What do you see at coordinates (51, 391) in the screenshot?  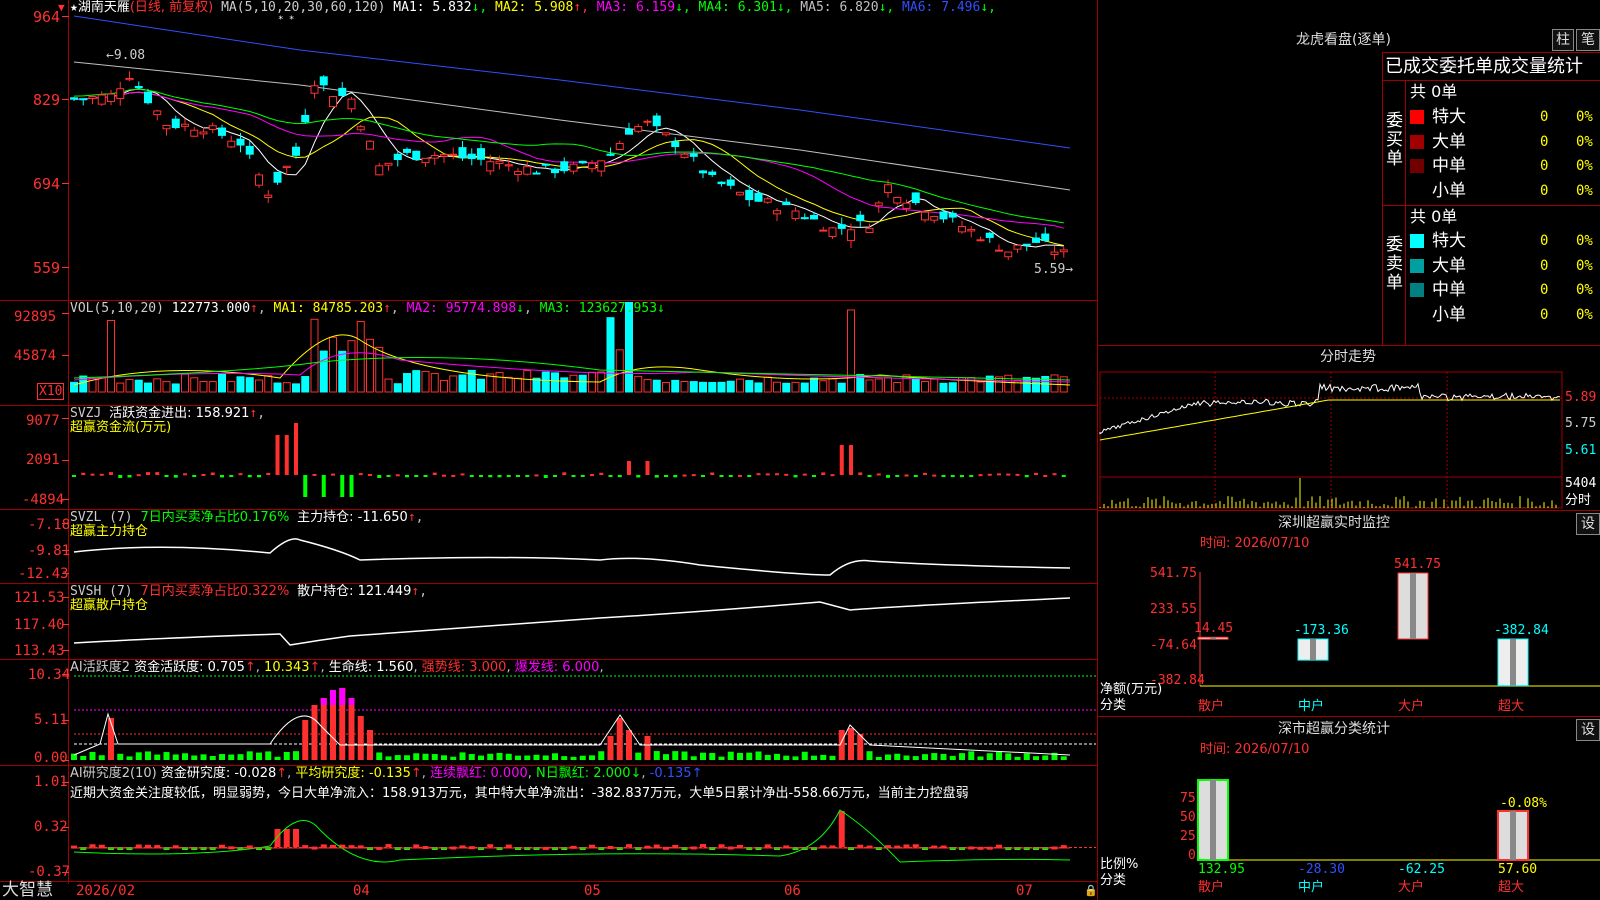 I see `vol-unit: X10` at bounding box center [51, 391].